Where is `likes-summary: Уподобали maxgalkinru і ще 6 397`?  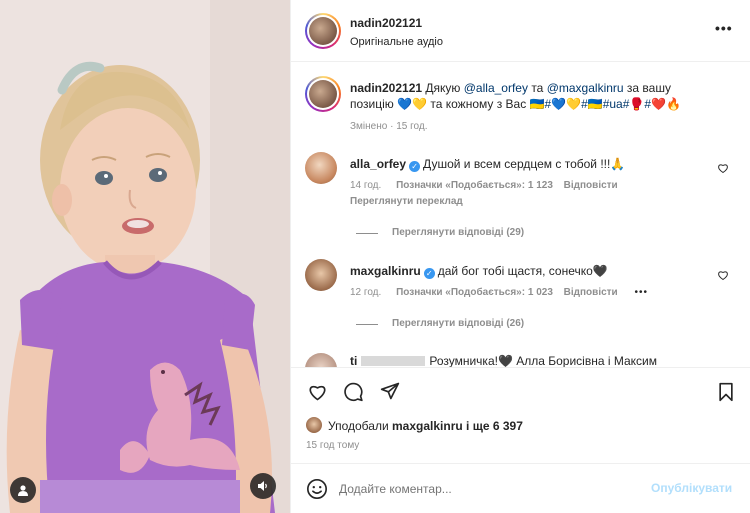 likes-summary: Уподобали maxgalkinru і ще 6 397 is located at coordinates (425, 426).